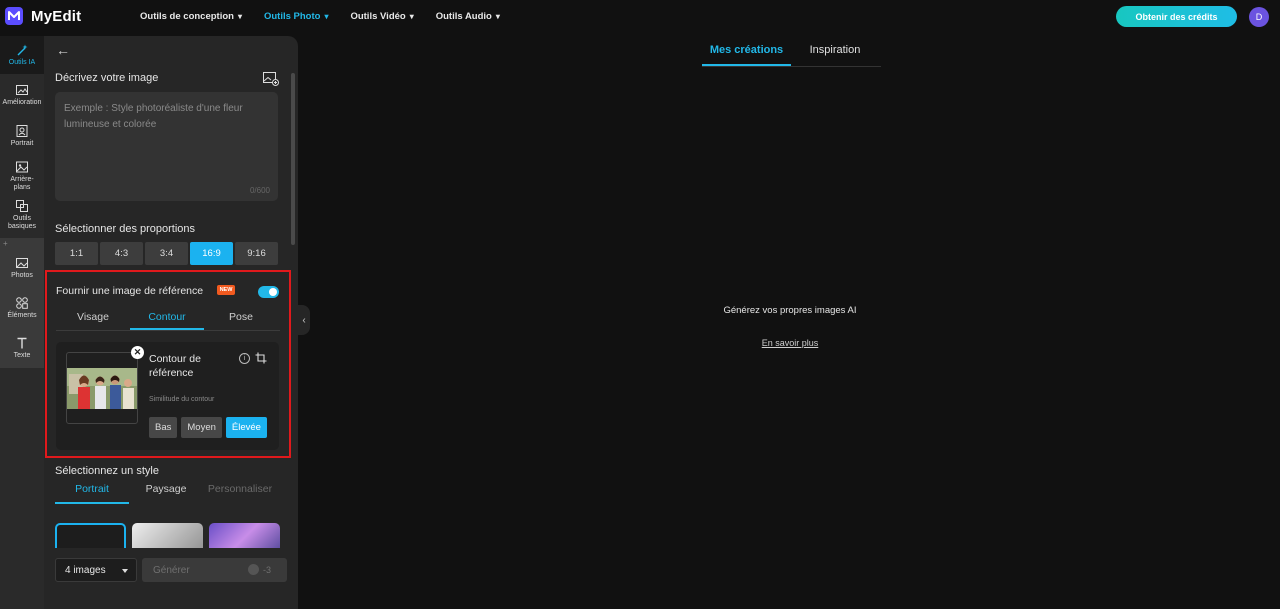  Describe the element at coordinates (241, 318) in the screenshot. I see `tab-pose: Pose` at that location.